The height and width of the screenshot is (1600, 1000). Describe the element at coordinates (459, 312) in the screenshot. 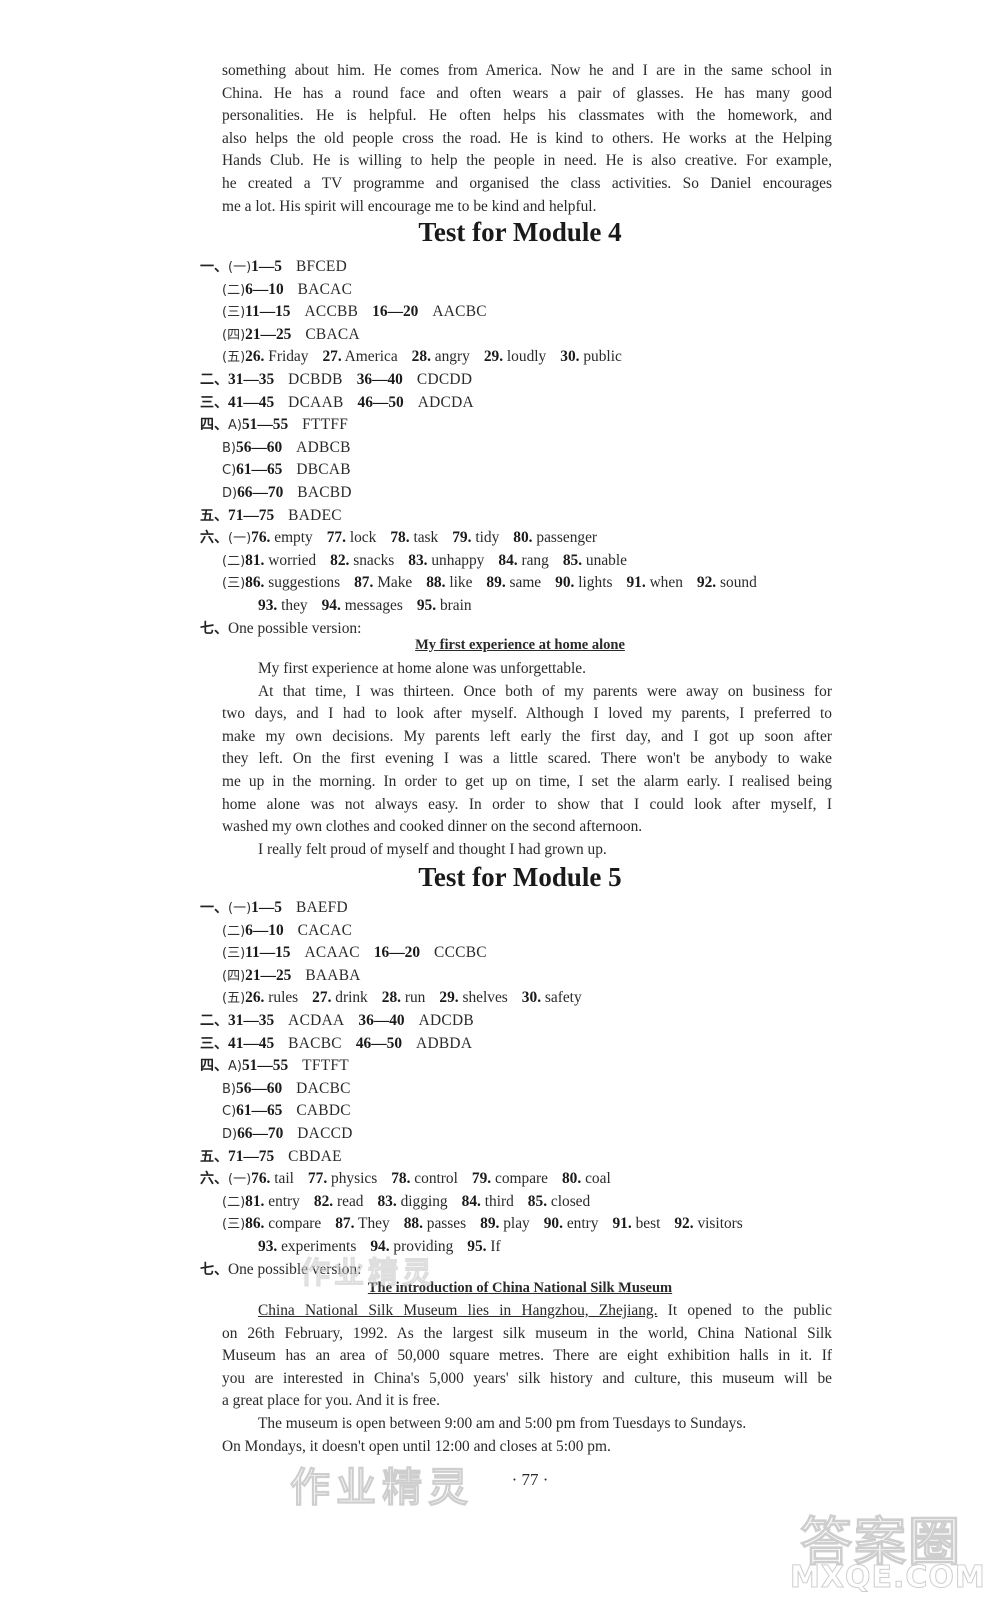

I see `answer-key: AACBC` at that location.